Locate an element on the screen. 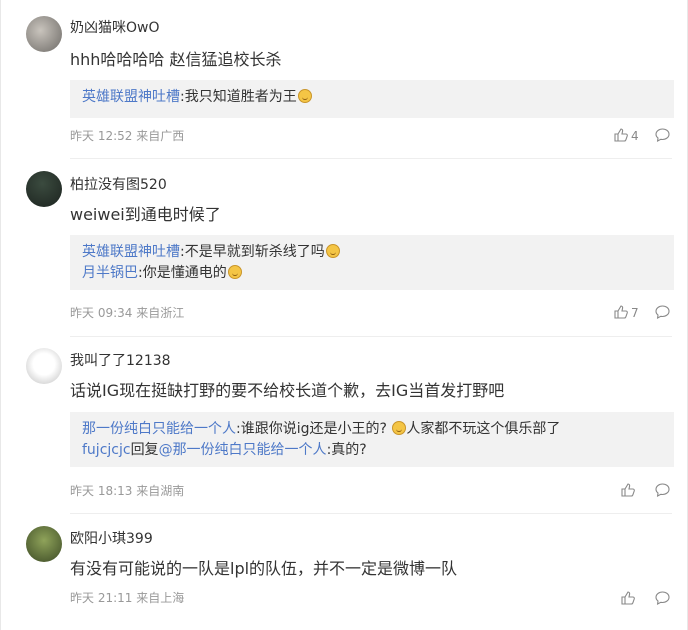 This screenshot has height=630, width=688. reply-text: 回复 is located at coordinates (144, 450).